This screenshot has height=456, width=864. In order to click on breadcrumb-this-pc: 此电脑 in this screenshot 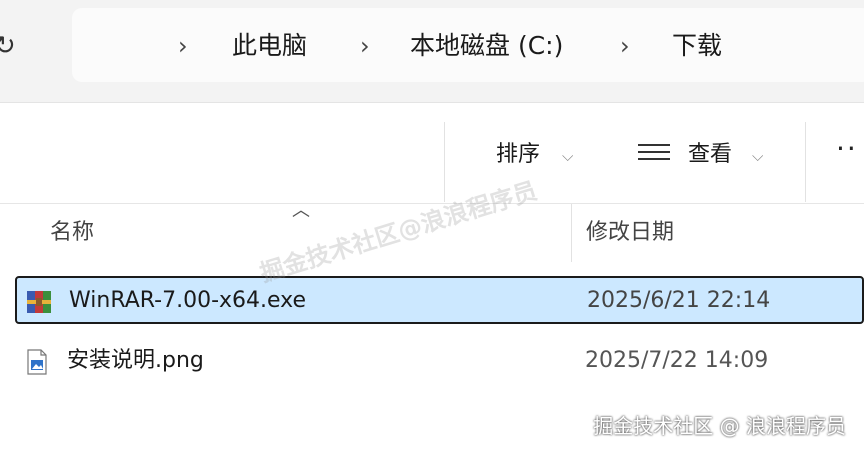, I will do `click(269, 46)`.